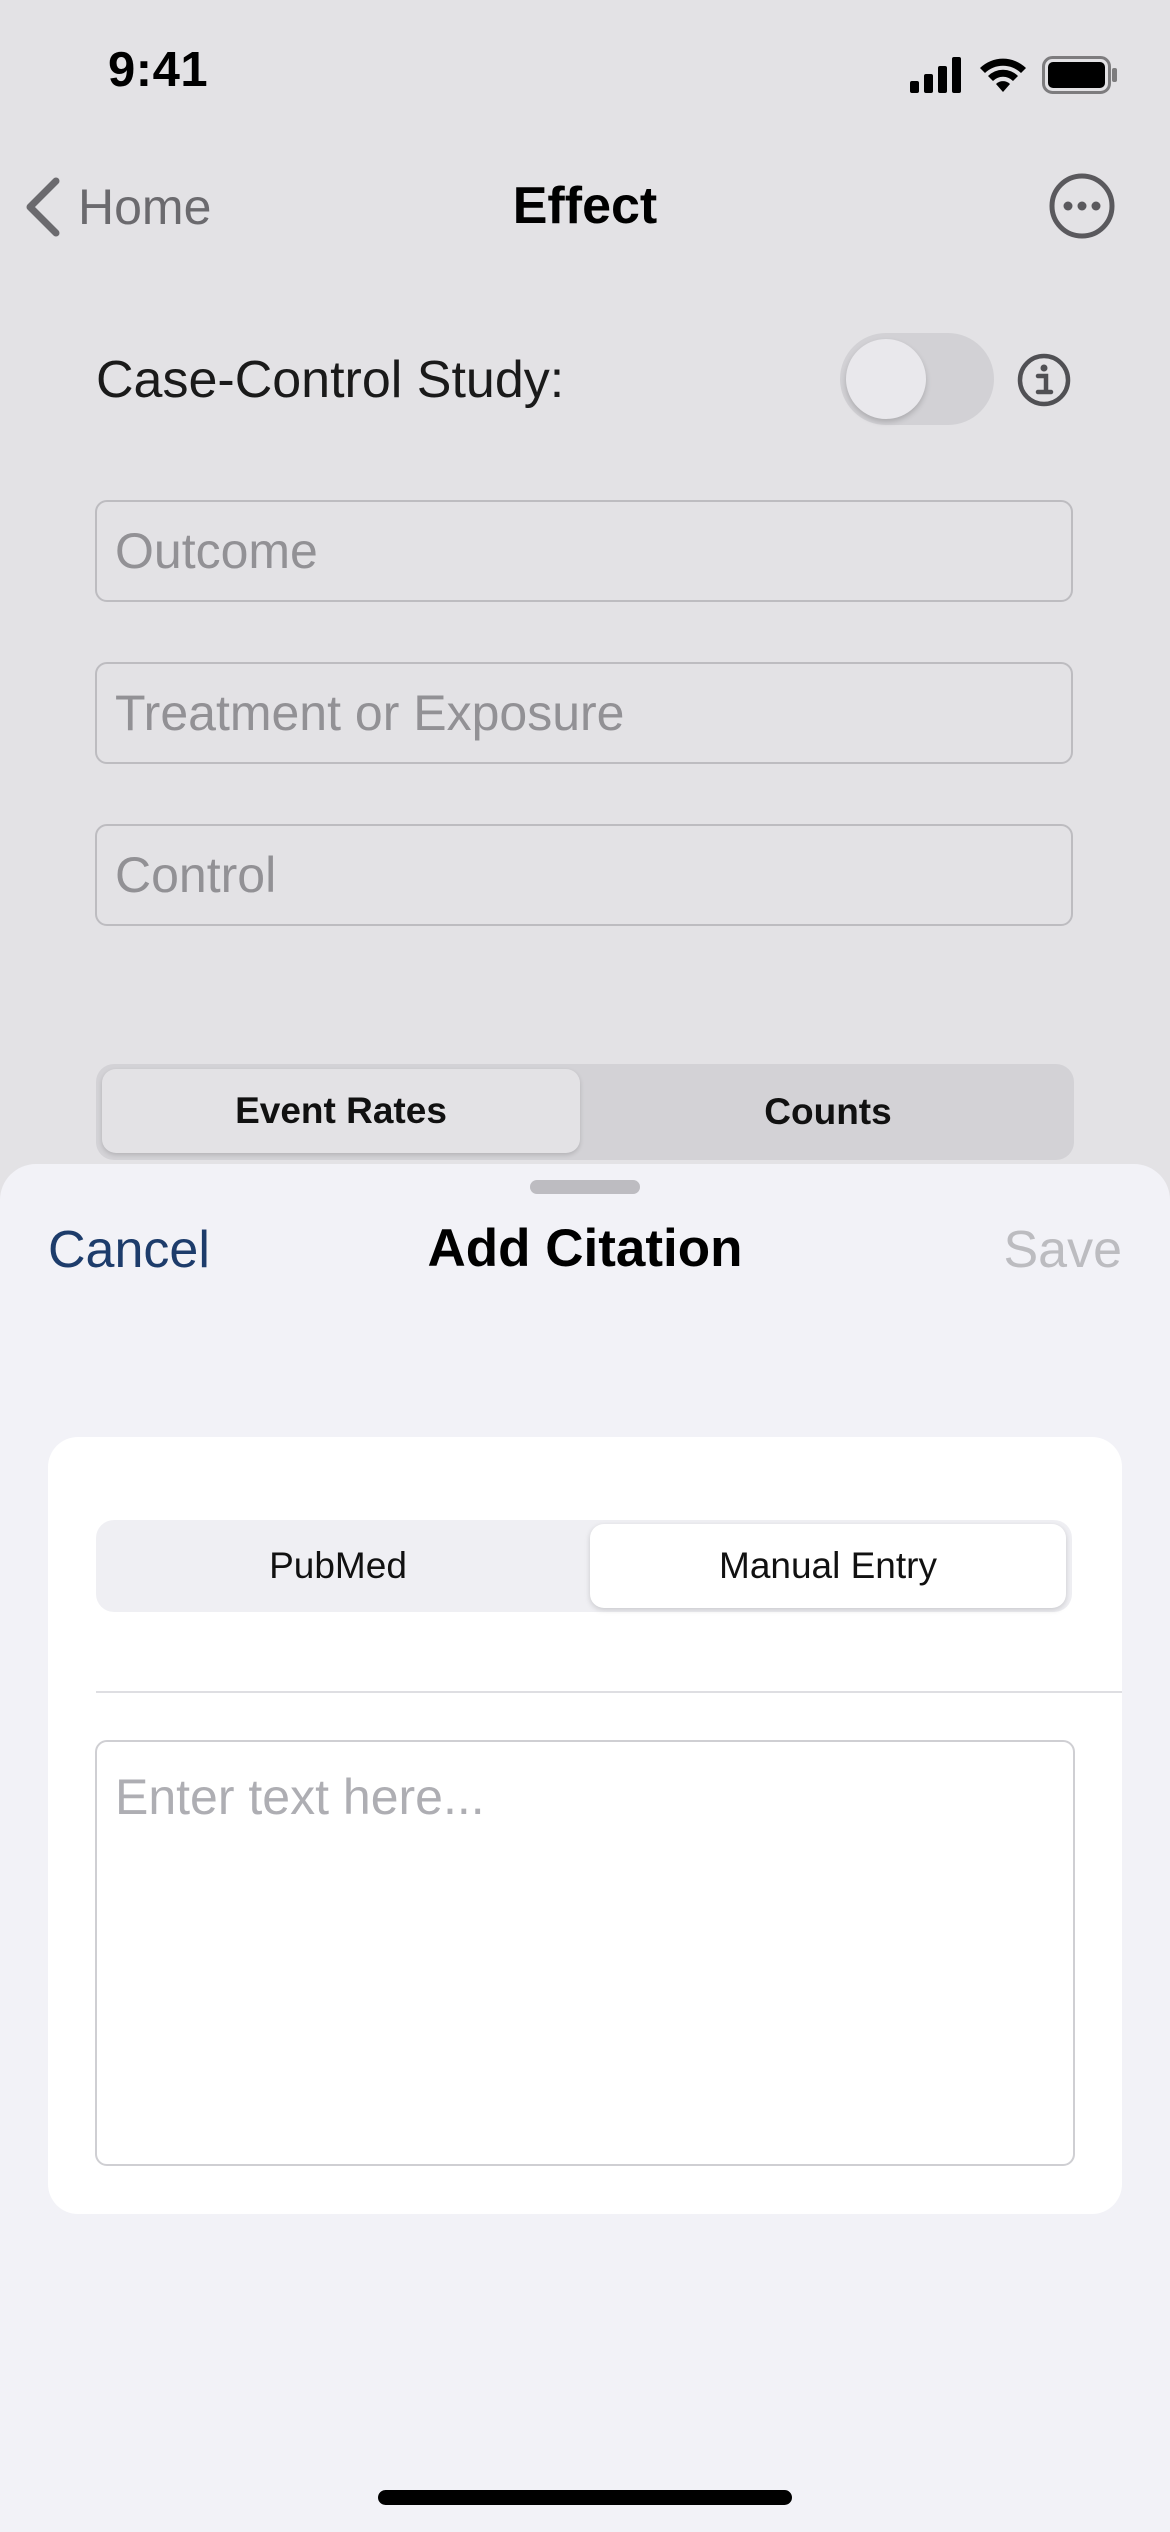 The height and width of the screenshot is (2532, 1170). I want to click on segment-event-rates: Event Rates, so click(341, 1111).